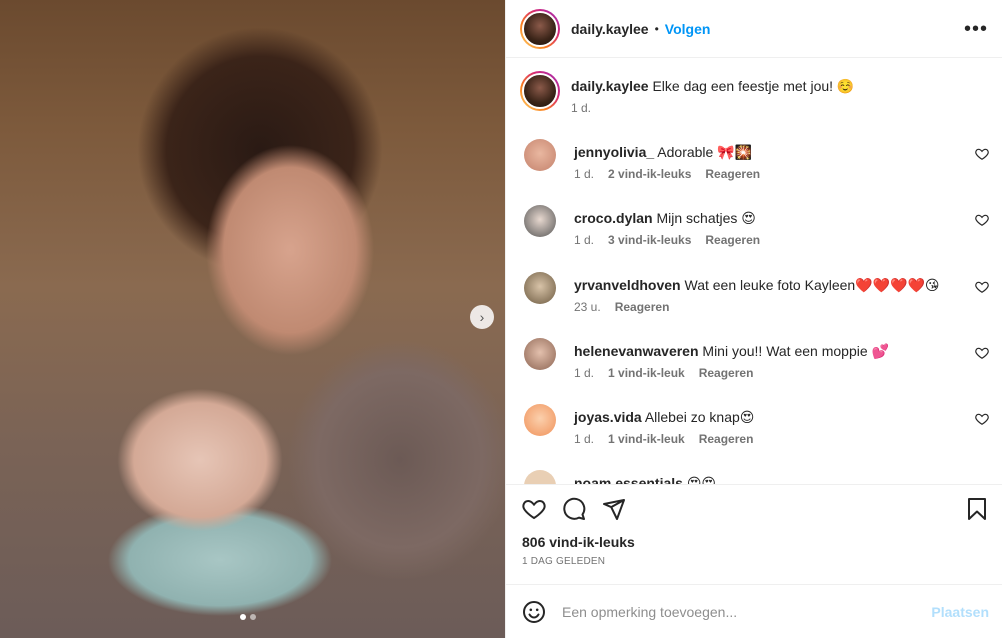 The image size is (1002, 638). Describe the element at coordinates (614, 509) in the screenshot. I see `share-paper-plane-icon` at that location.